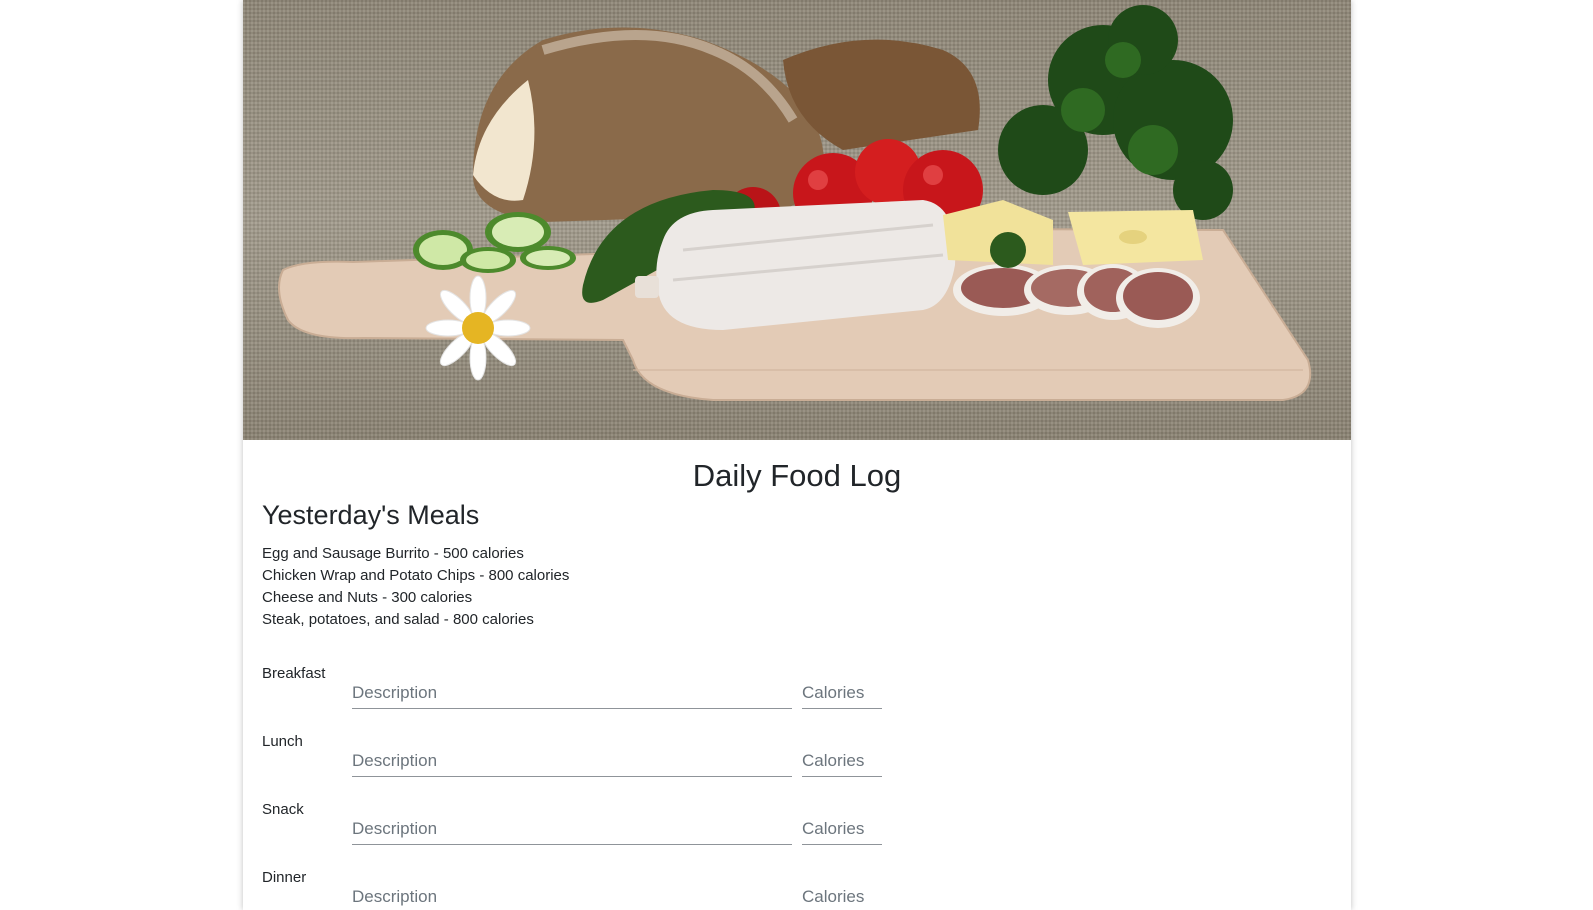 Image resolution: width=1593 pixels, height=910 pixels. I want to click on breakfast-description-input, so click(572, 687).